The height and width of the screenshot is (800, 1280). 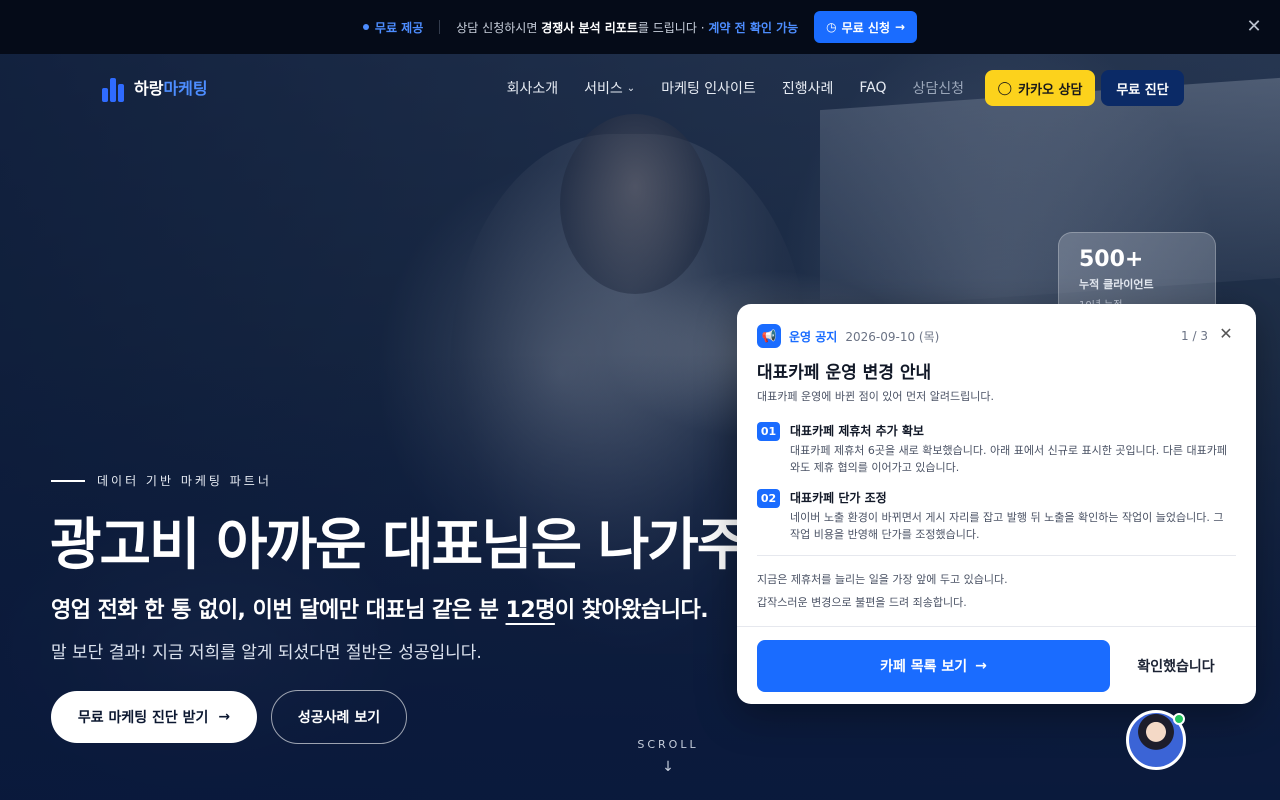 What do you see at coordinates (753, 27) in the screenshot?
I see `banner-message-highlight: 계약 전 확인 가능` at bounding box center [753, 27].